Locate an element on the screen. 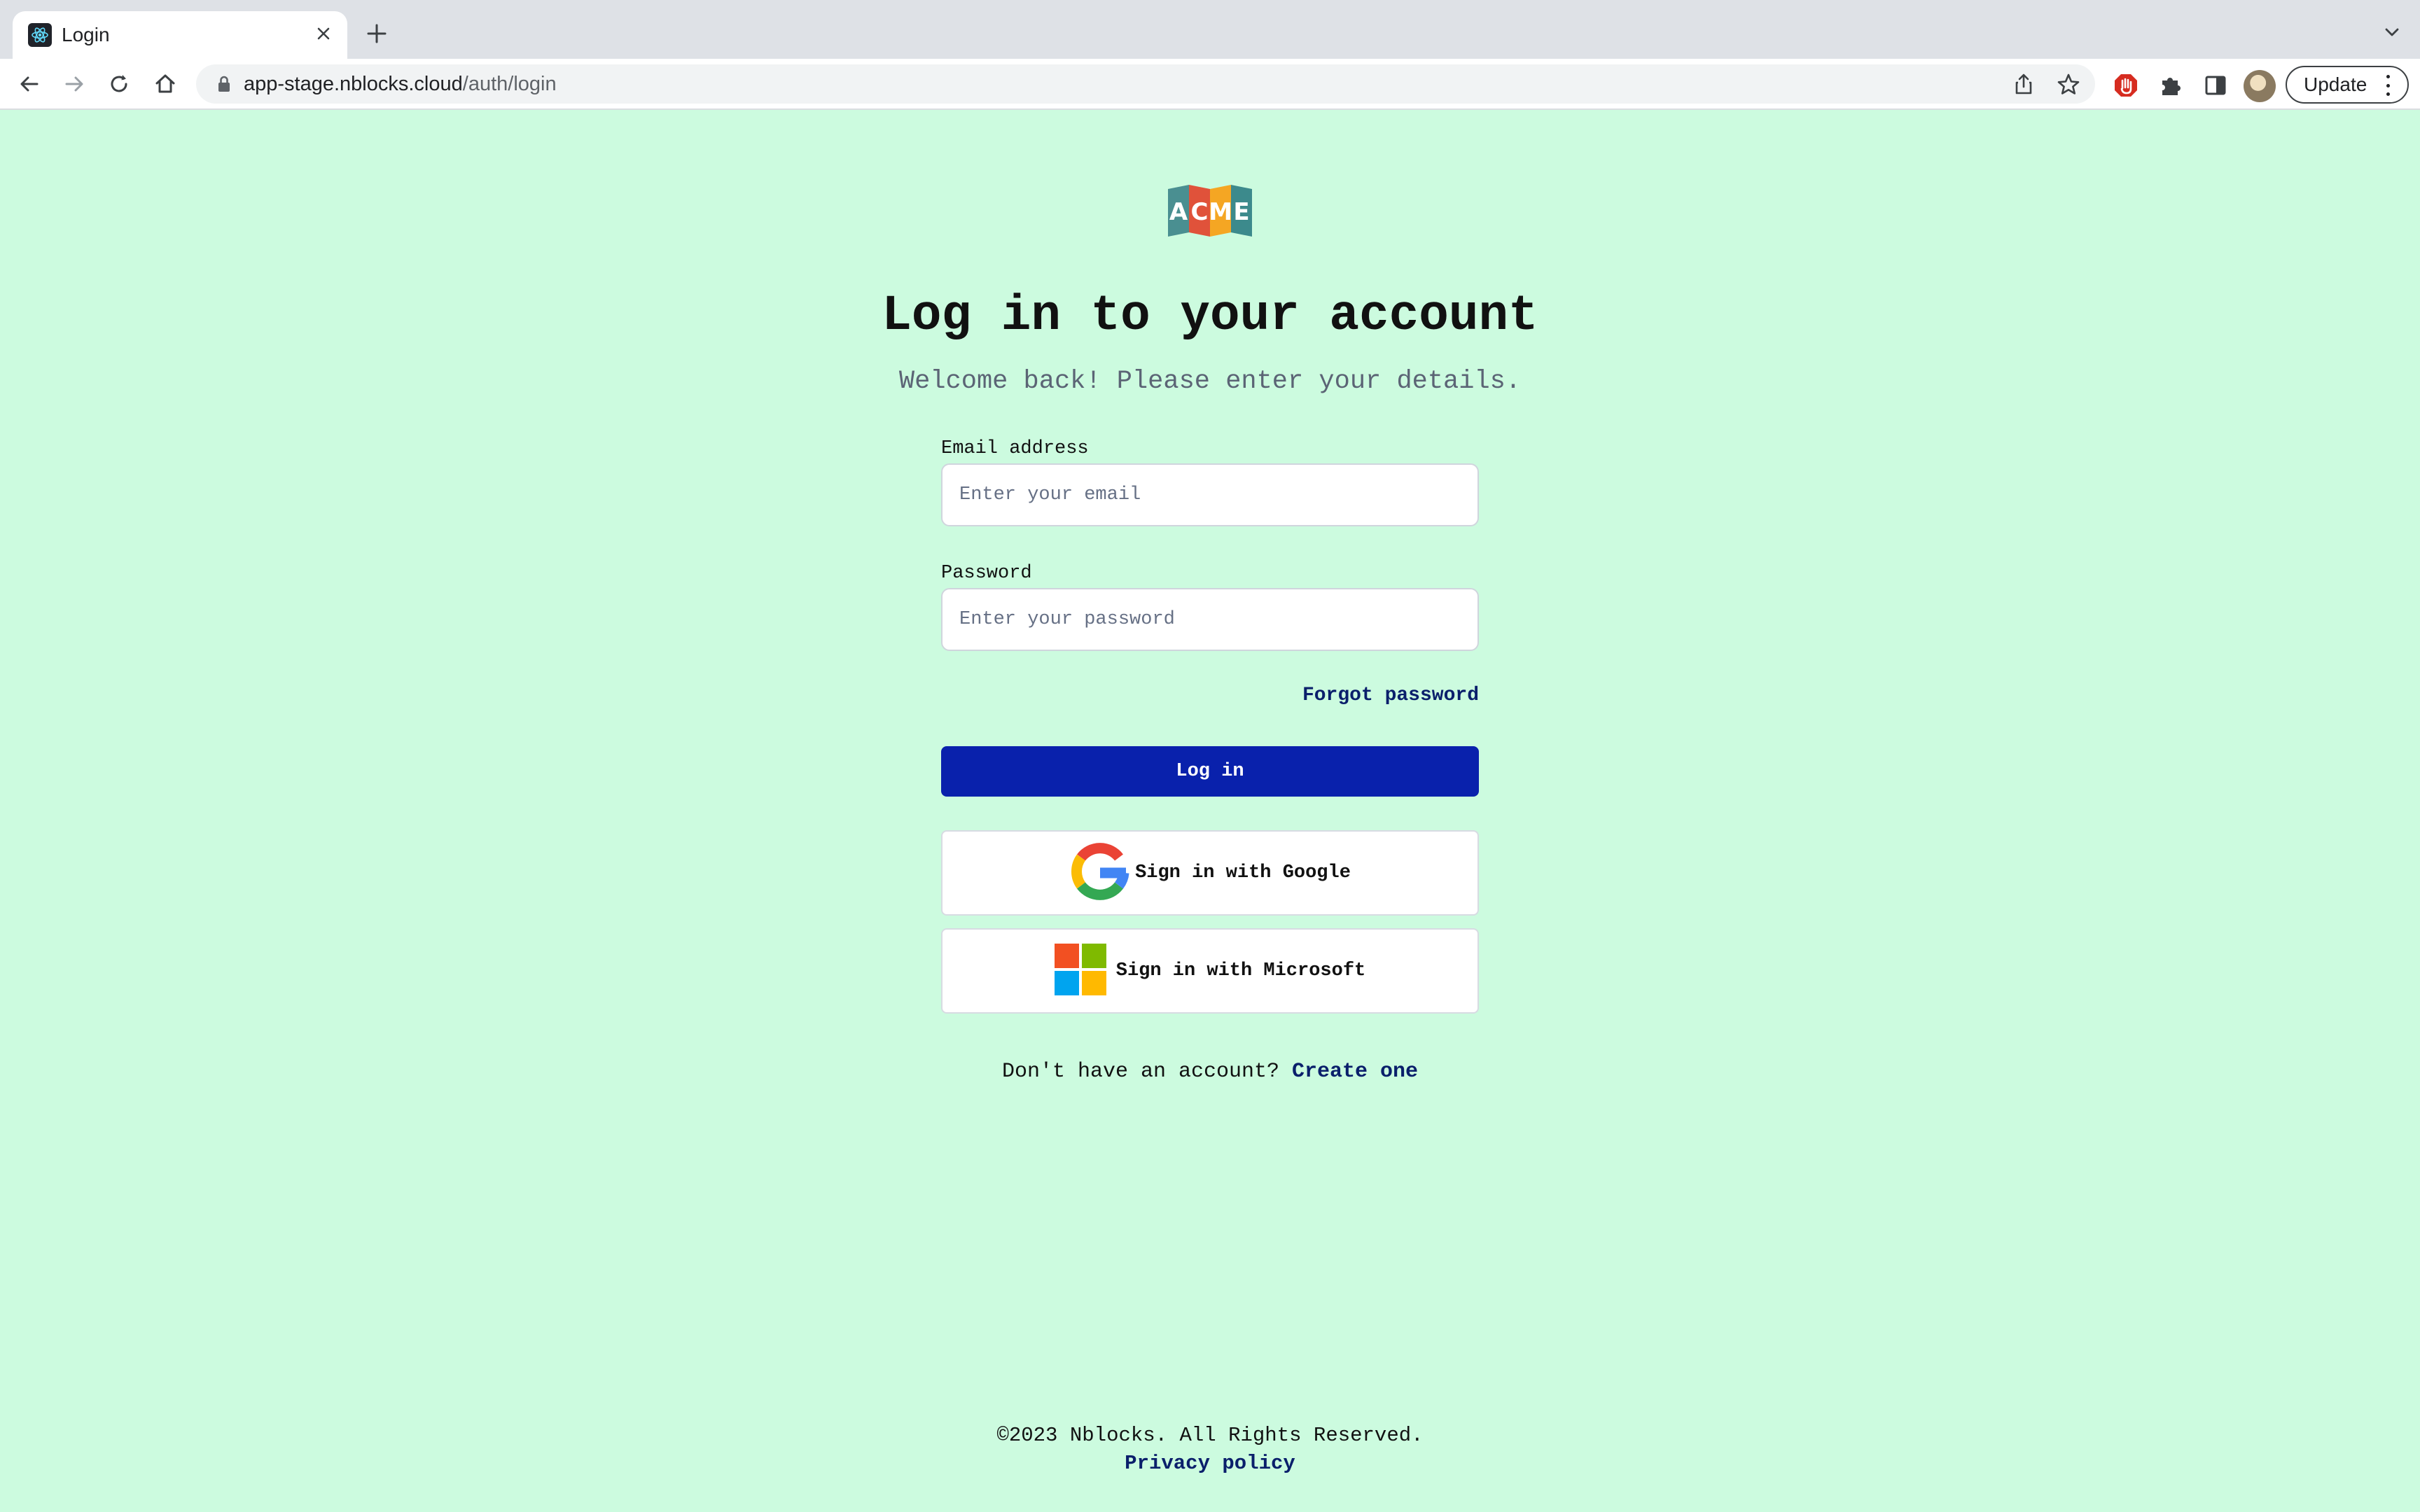  adblock-extension-icon is located at coordinates (2126, 85).